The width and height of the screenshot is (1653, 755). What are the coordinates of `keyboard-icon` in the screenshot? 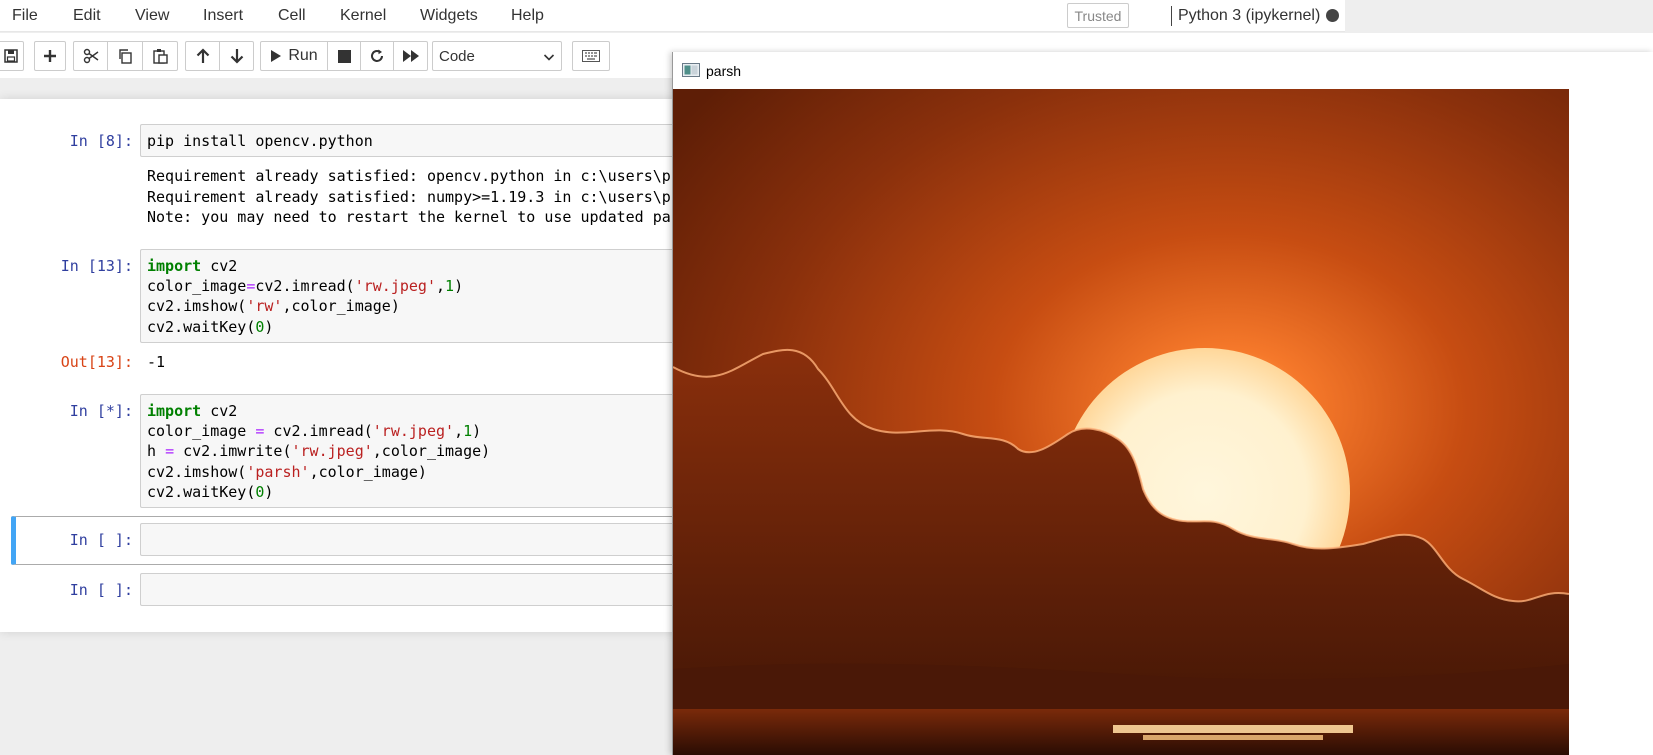 It's located at (591, 56).